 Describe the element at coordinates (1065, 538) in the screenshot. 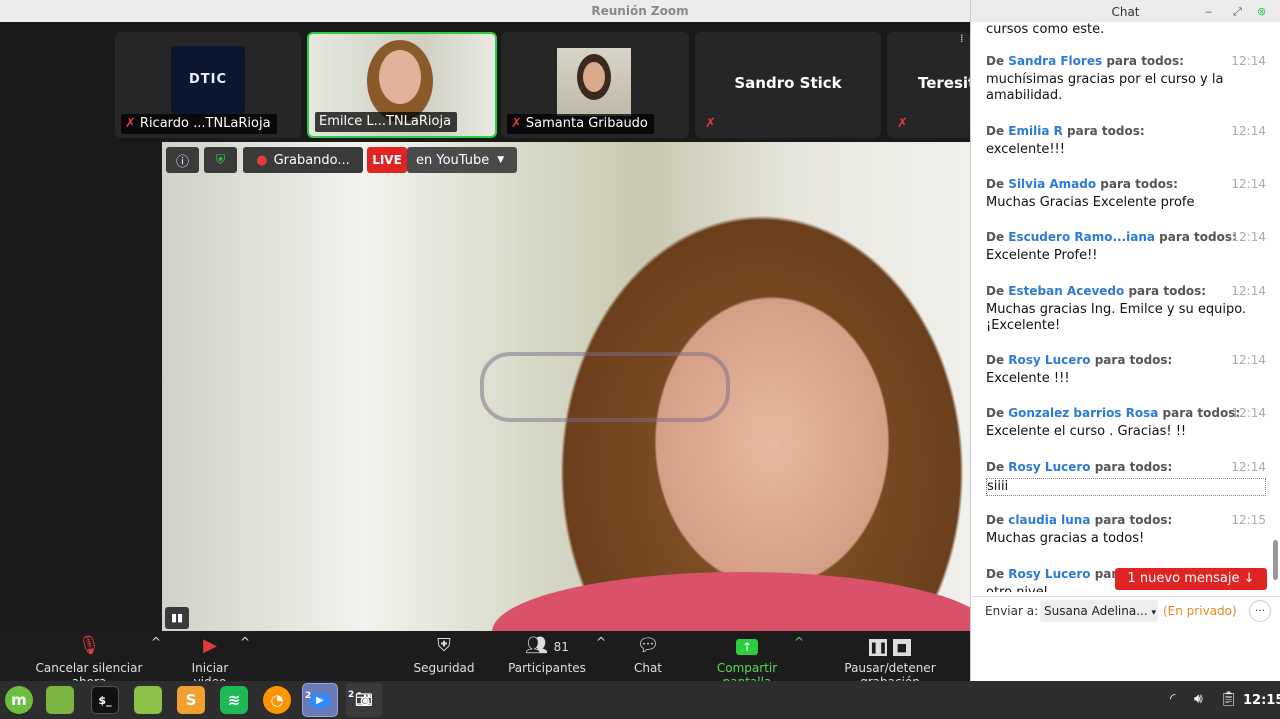

I see `chat-message-text: Muchas gracias a todos!` at that location.